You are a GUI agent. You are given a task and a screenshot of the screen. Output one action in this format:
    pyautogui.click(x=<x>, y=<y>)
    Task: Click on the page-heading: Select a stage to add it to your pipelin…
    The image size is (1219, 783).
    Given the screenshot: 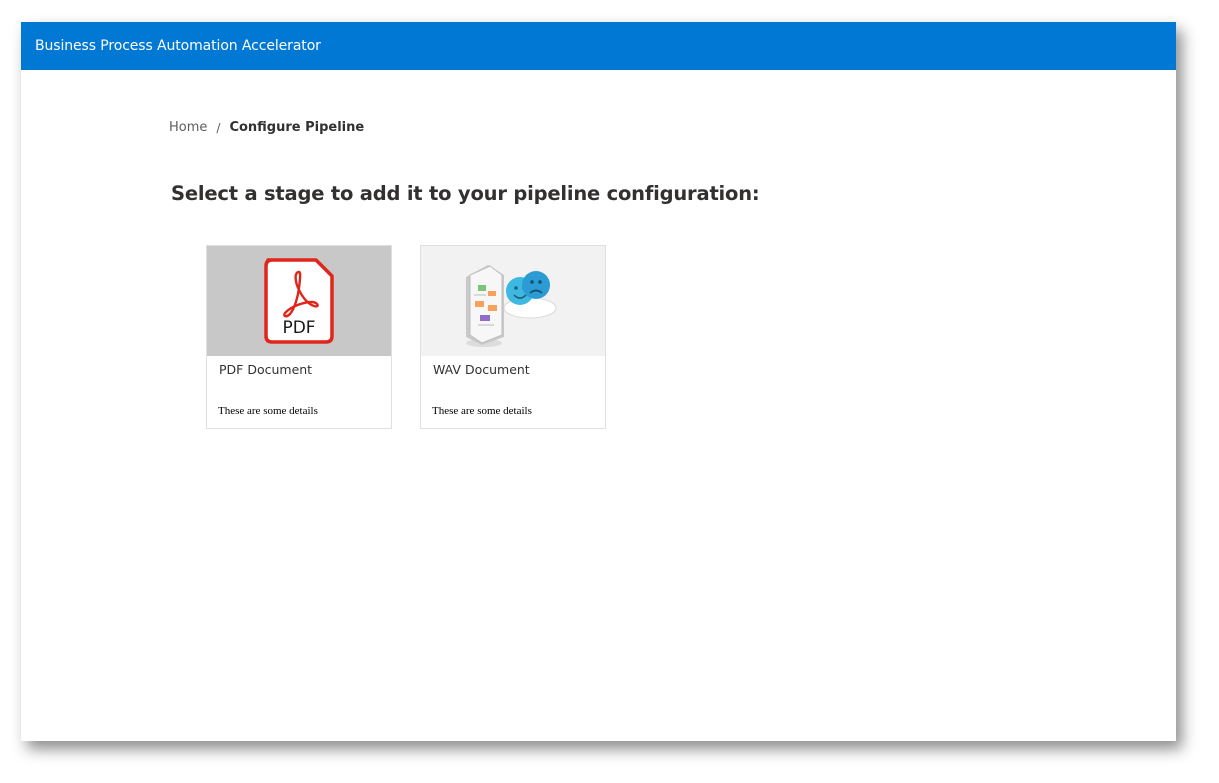 What is the action you would take?
    pyautogui.click(x=465, y=193)
    